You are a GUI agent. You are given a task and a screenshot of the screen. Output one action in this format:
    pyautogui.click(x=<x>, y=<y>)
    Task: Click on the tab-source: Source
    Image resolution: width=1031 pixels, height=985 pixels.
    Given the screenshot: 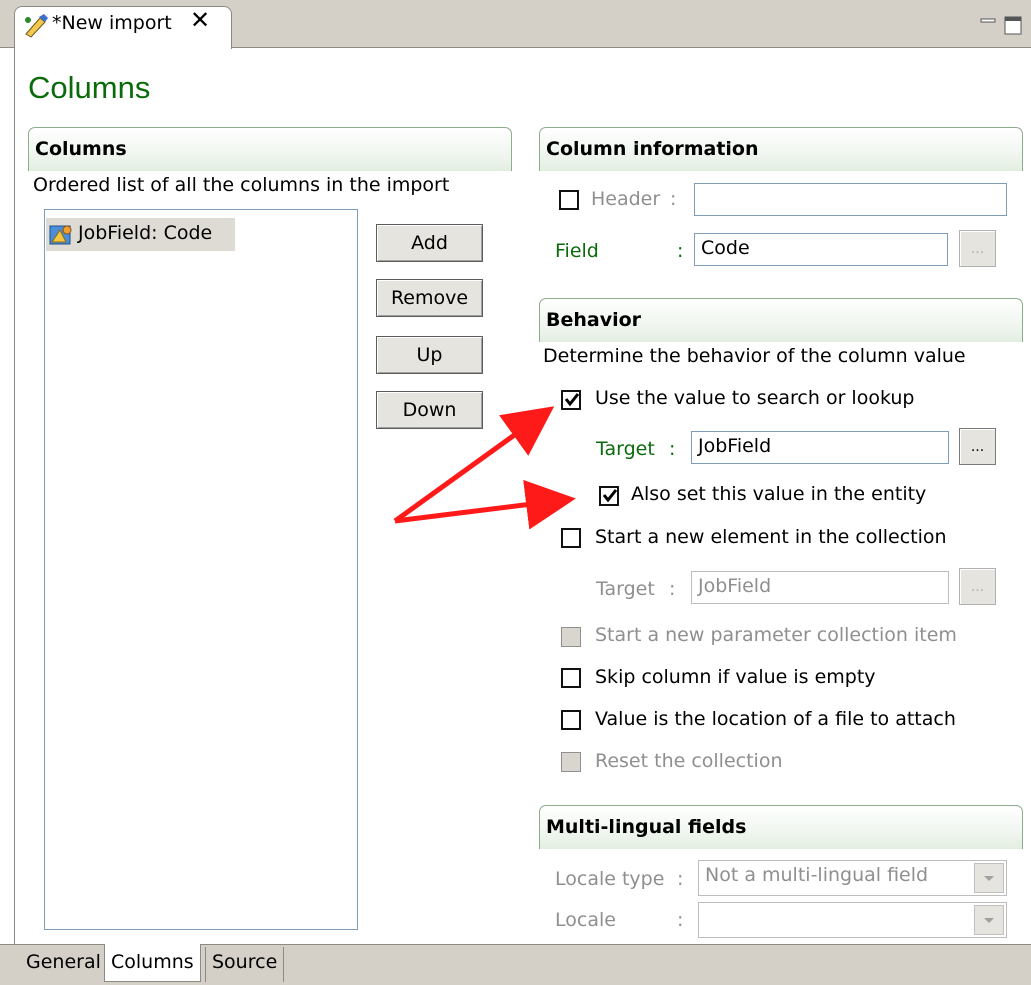 What is the action you would take?
    pyautogui.click(x=245, y=964)
    